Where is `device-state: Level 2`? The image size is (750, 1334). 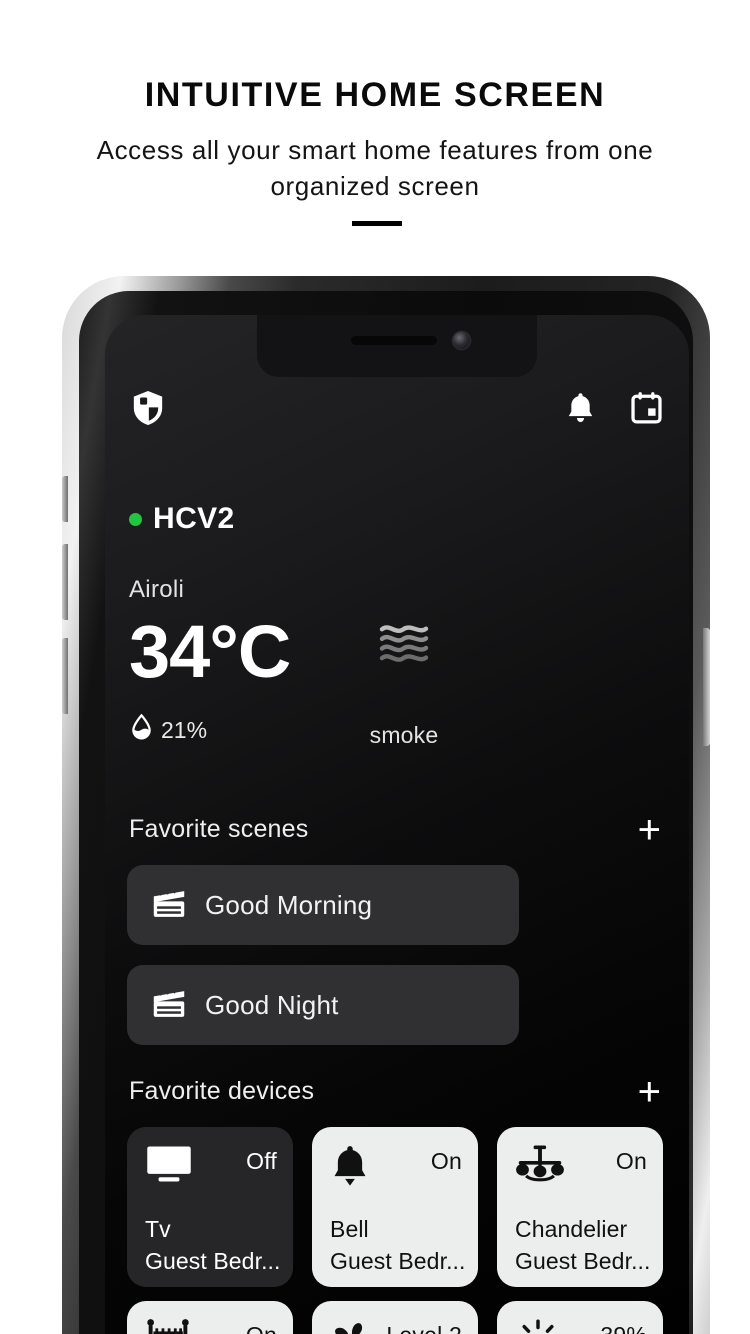 device-state: Level 2 is located at coordinates (424, 1326).